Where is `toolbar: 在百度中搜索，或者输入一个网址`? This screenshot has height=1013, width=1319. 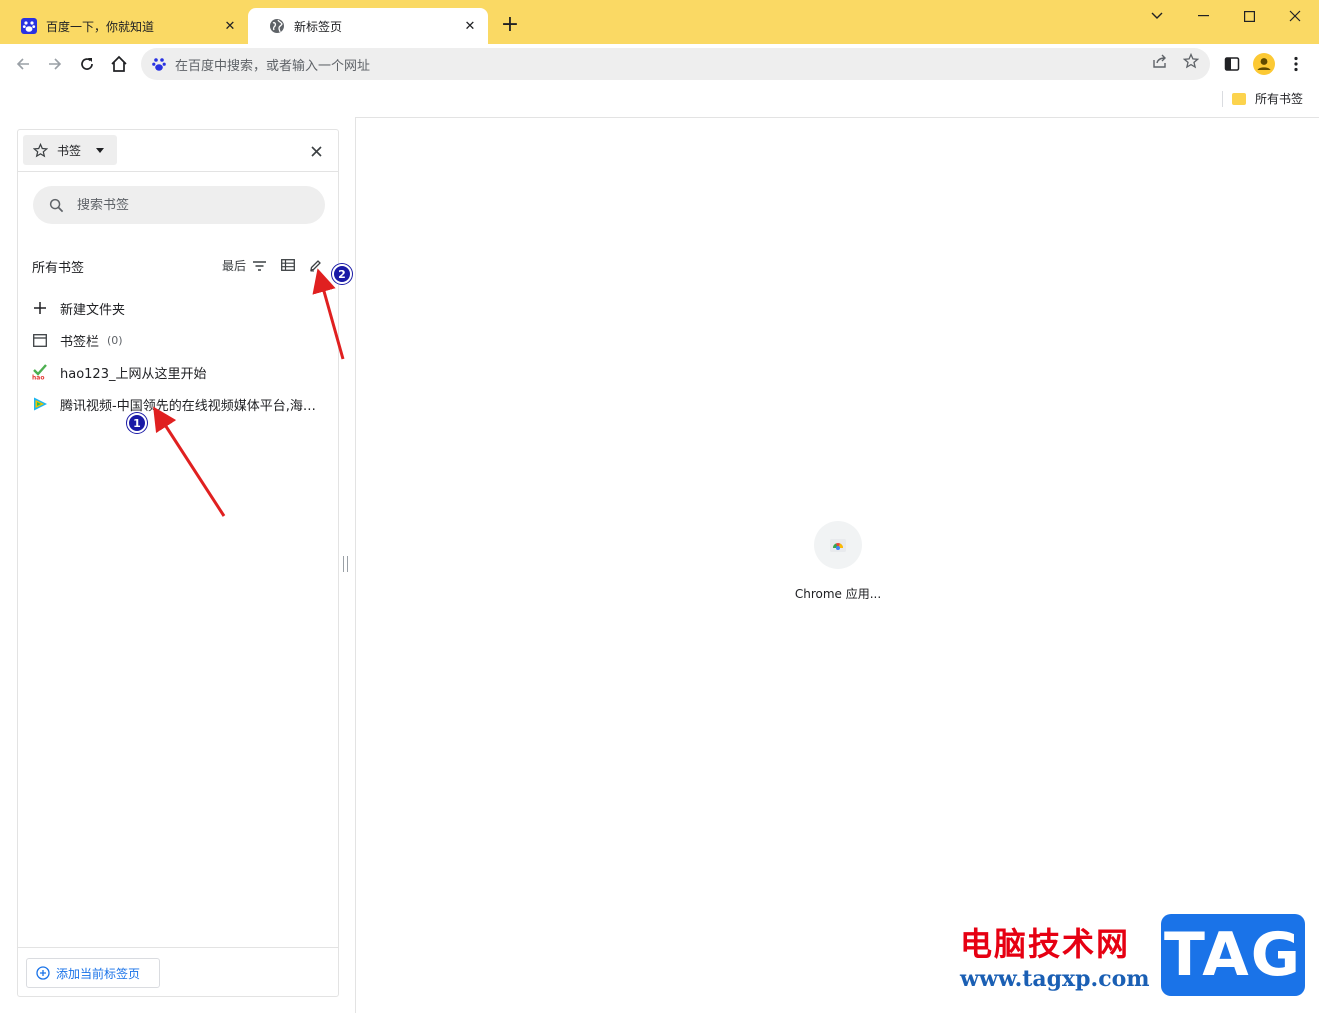 toolbar: 在百度中搜索，或者输入一个网址 is located at coordinates (659, 64).